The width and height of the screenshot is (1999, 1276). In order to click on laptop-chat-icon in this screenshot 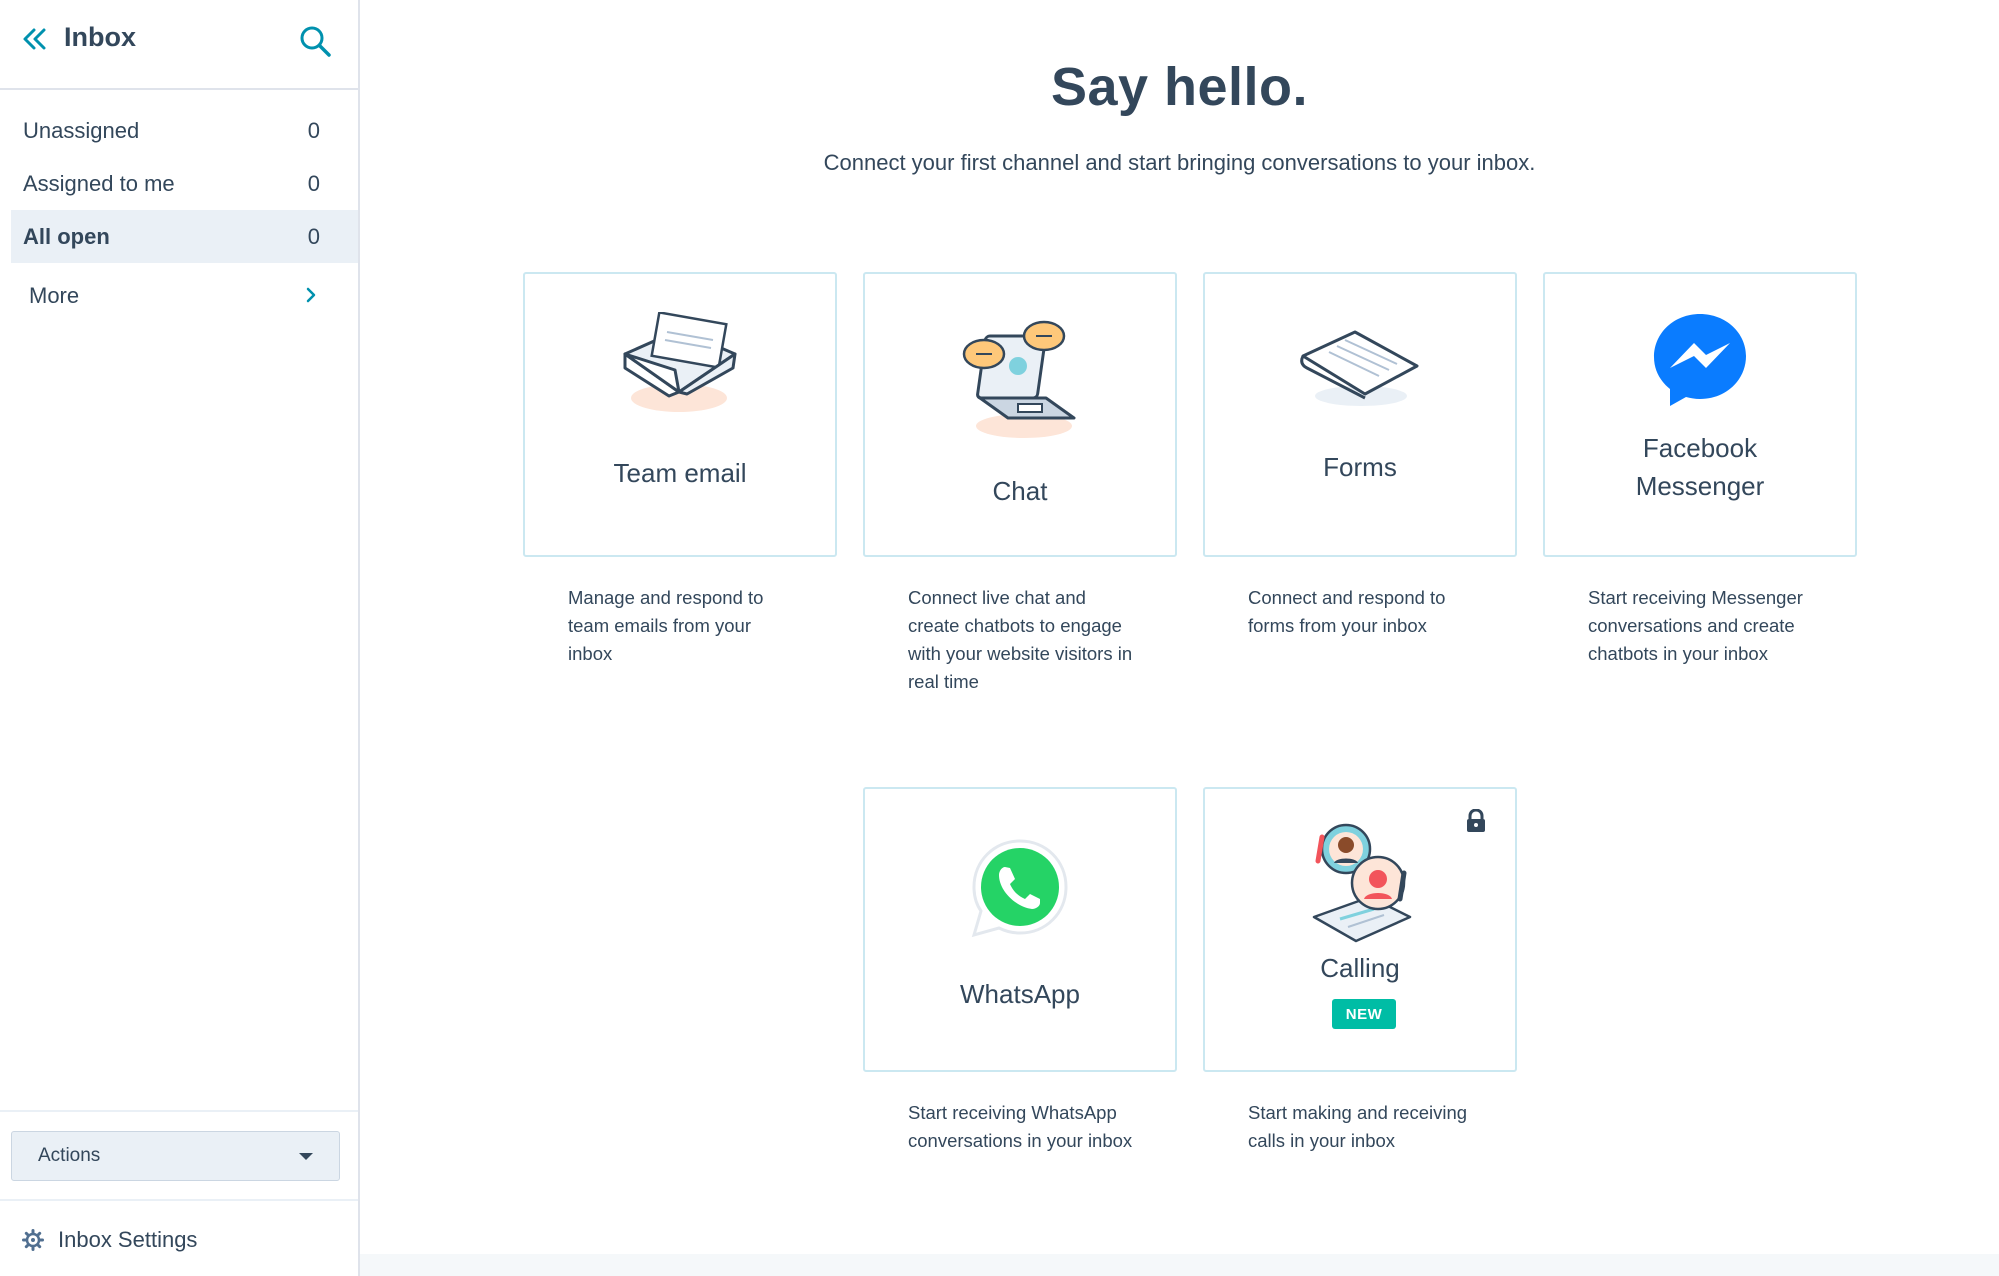, I will do `click(1020, 376)`.